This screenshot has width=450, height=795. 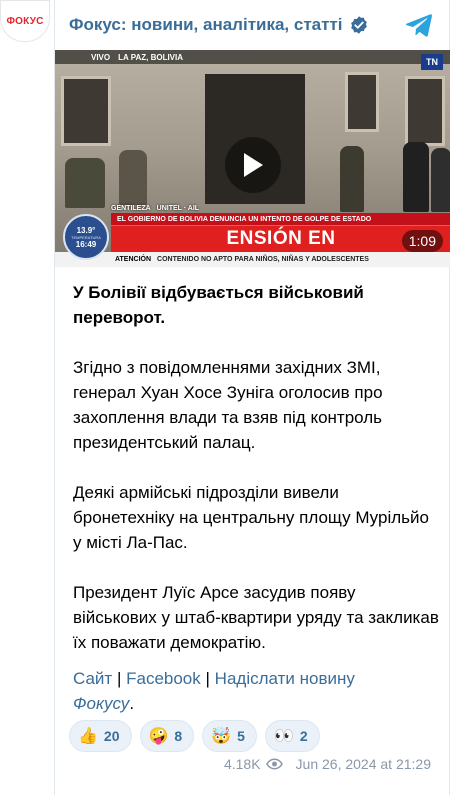 I want to click on eyes-icon: 👀, so click(x=283, y=735).